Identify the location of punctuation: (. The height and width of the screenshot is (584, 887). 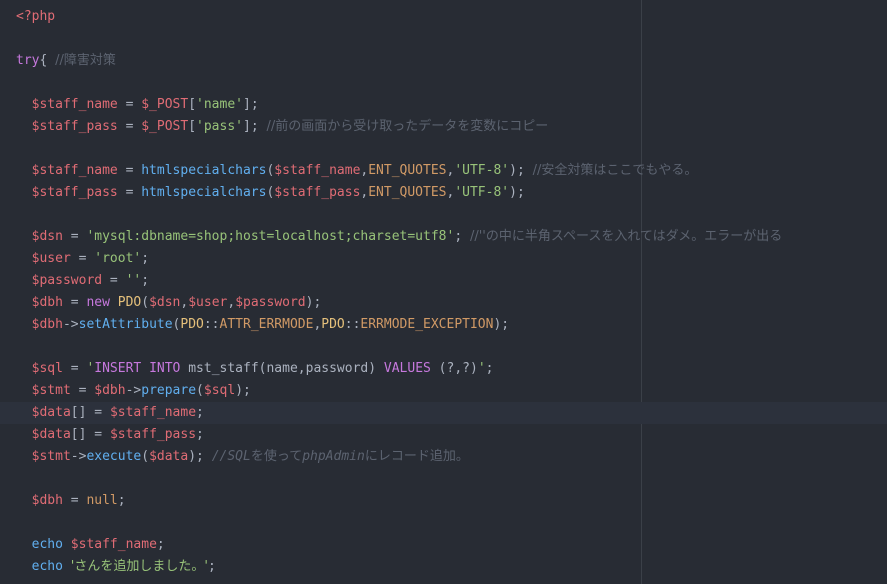
(200, 390).